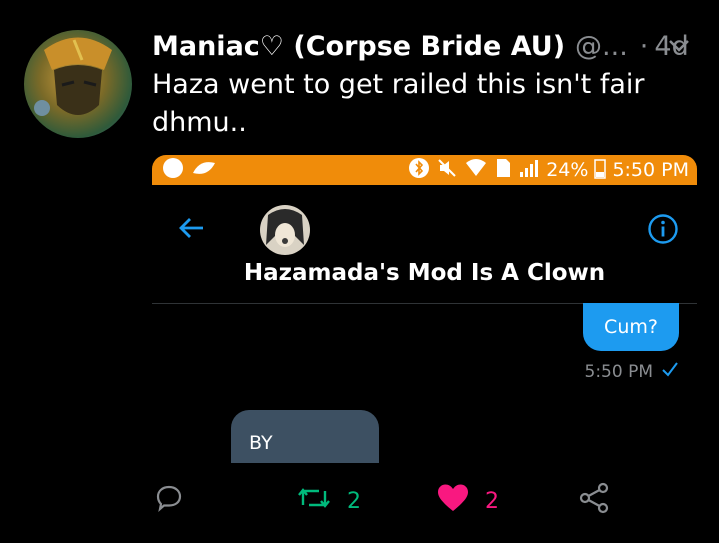  What do you see at coordinates (670, 371) in the screenshot?
I see `checkmark-icon` at bounding box center [670, 371].